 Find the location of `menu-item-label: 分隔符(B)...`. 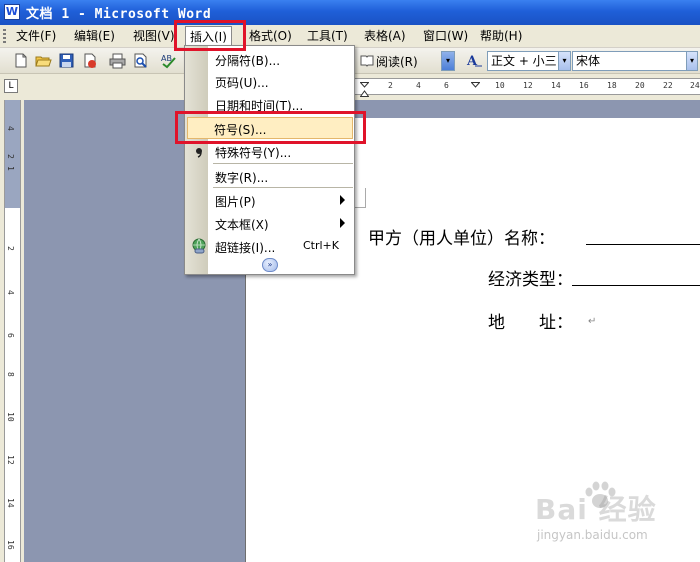

menu-item-label: 分隔符(B)... is located at coordinates (248, 61).